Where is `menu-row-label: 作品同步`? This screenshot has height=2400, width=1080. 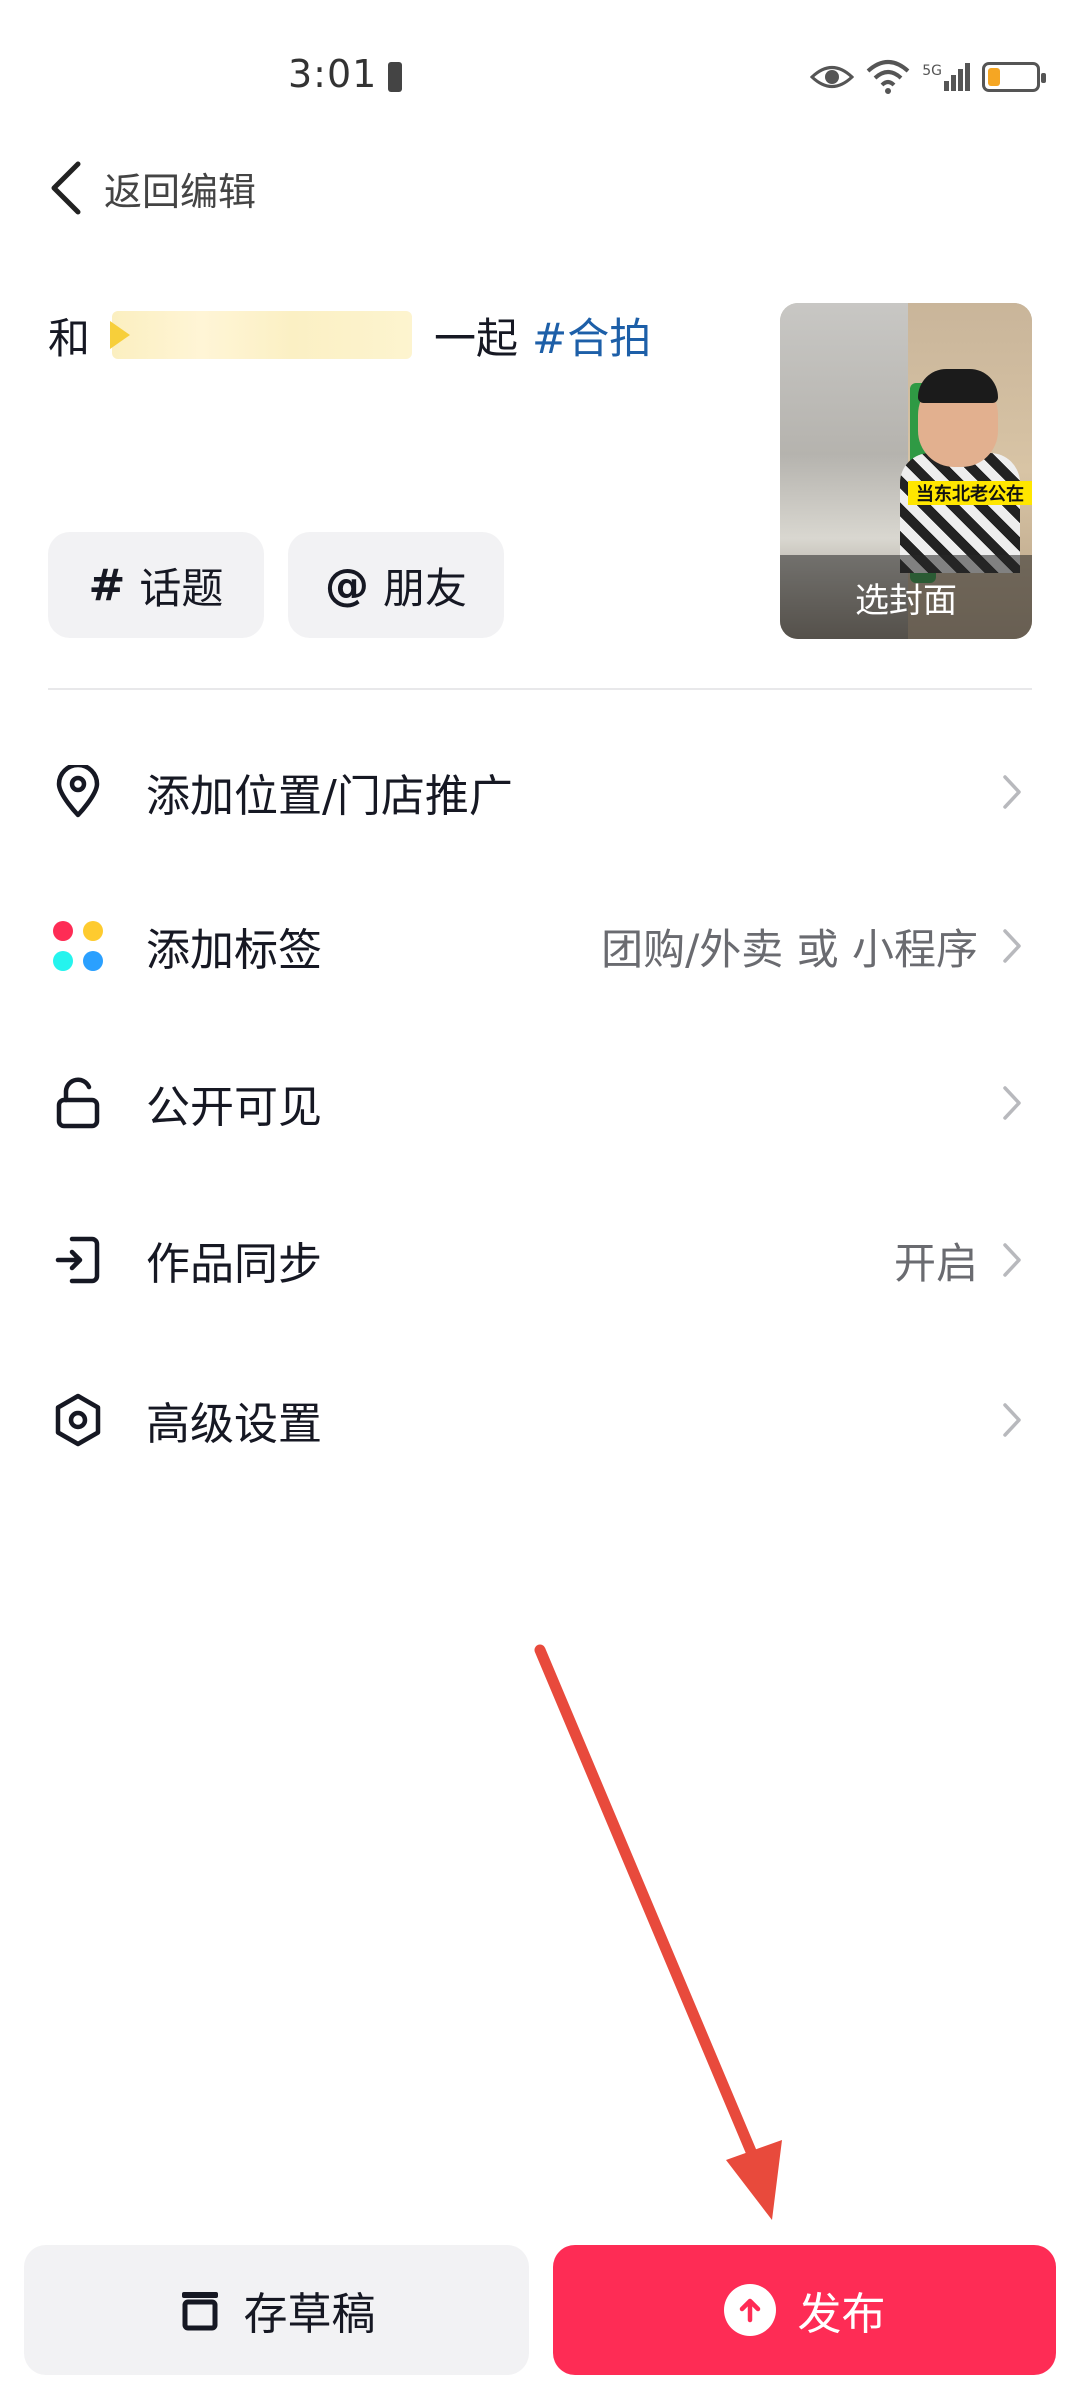
menu-row-label: 作品同步 is located at coordinates (234, 1264).